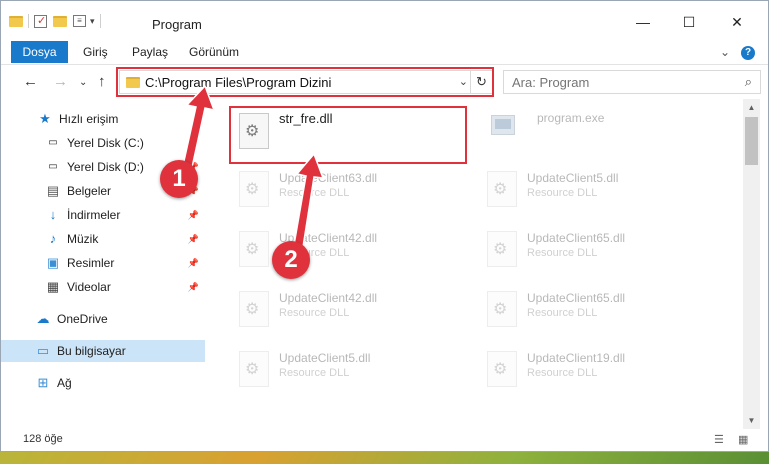 This screenshot has height=464, width=769. What do you see at coordinates (91, 263) in the screenshot?
I see `sidebar-item-label: Resimler` at bounding box center [91, 263].